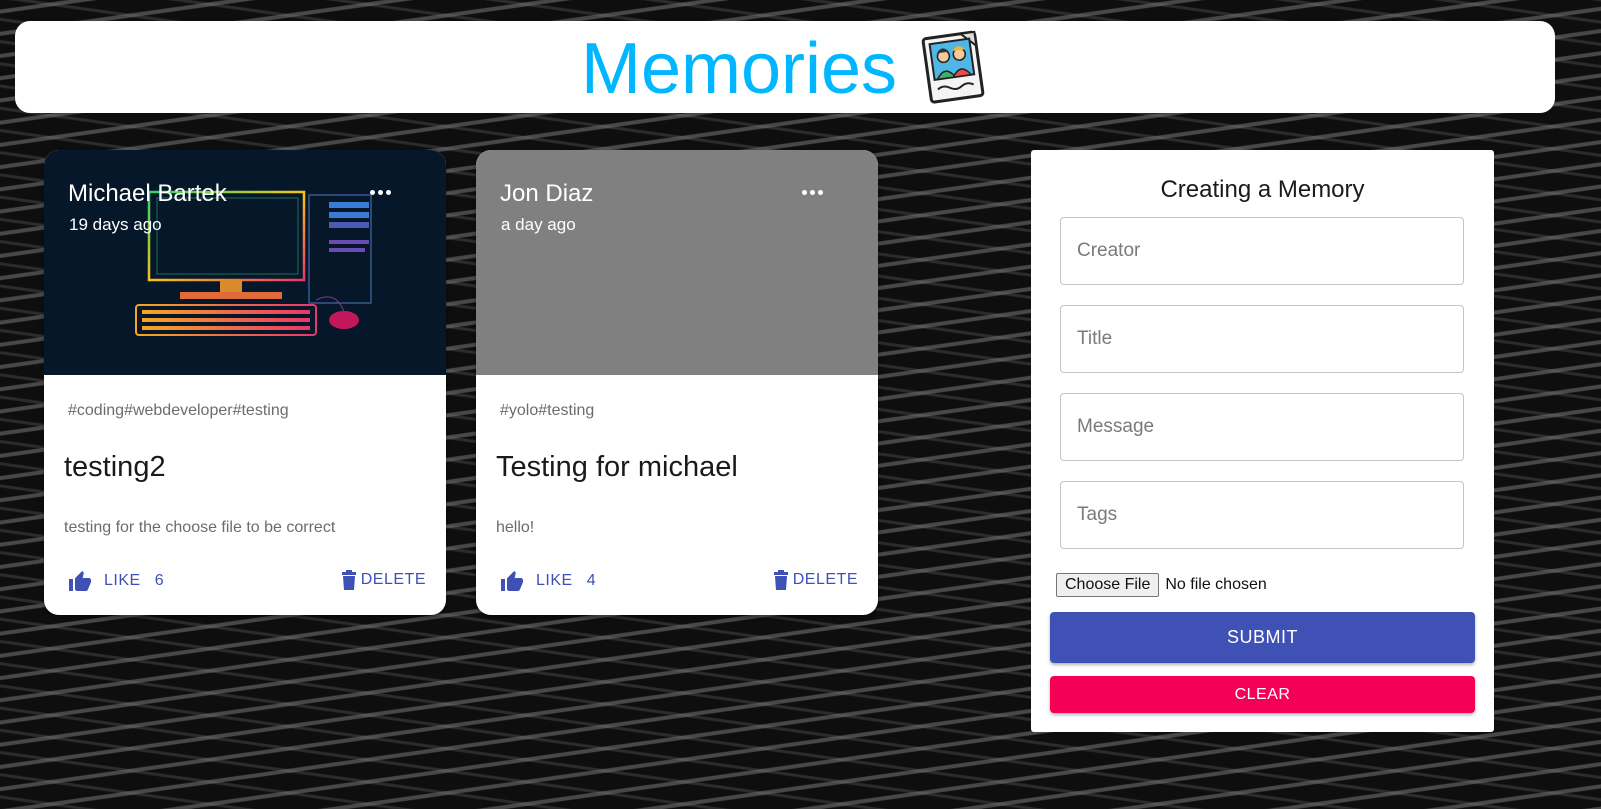 The image size is (1601, 809). What do you see at coordinates (245, 262) in the screenshot?
I see `card-media: Michael Bartek 19 days ago` at bounding box center [245, 262].